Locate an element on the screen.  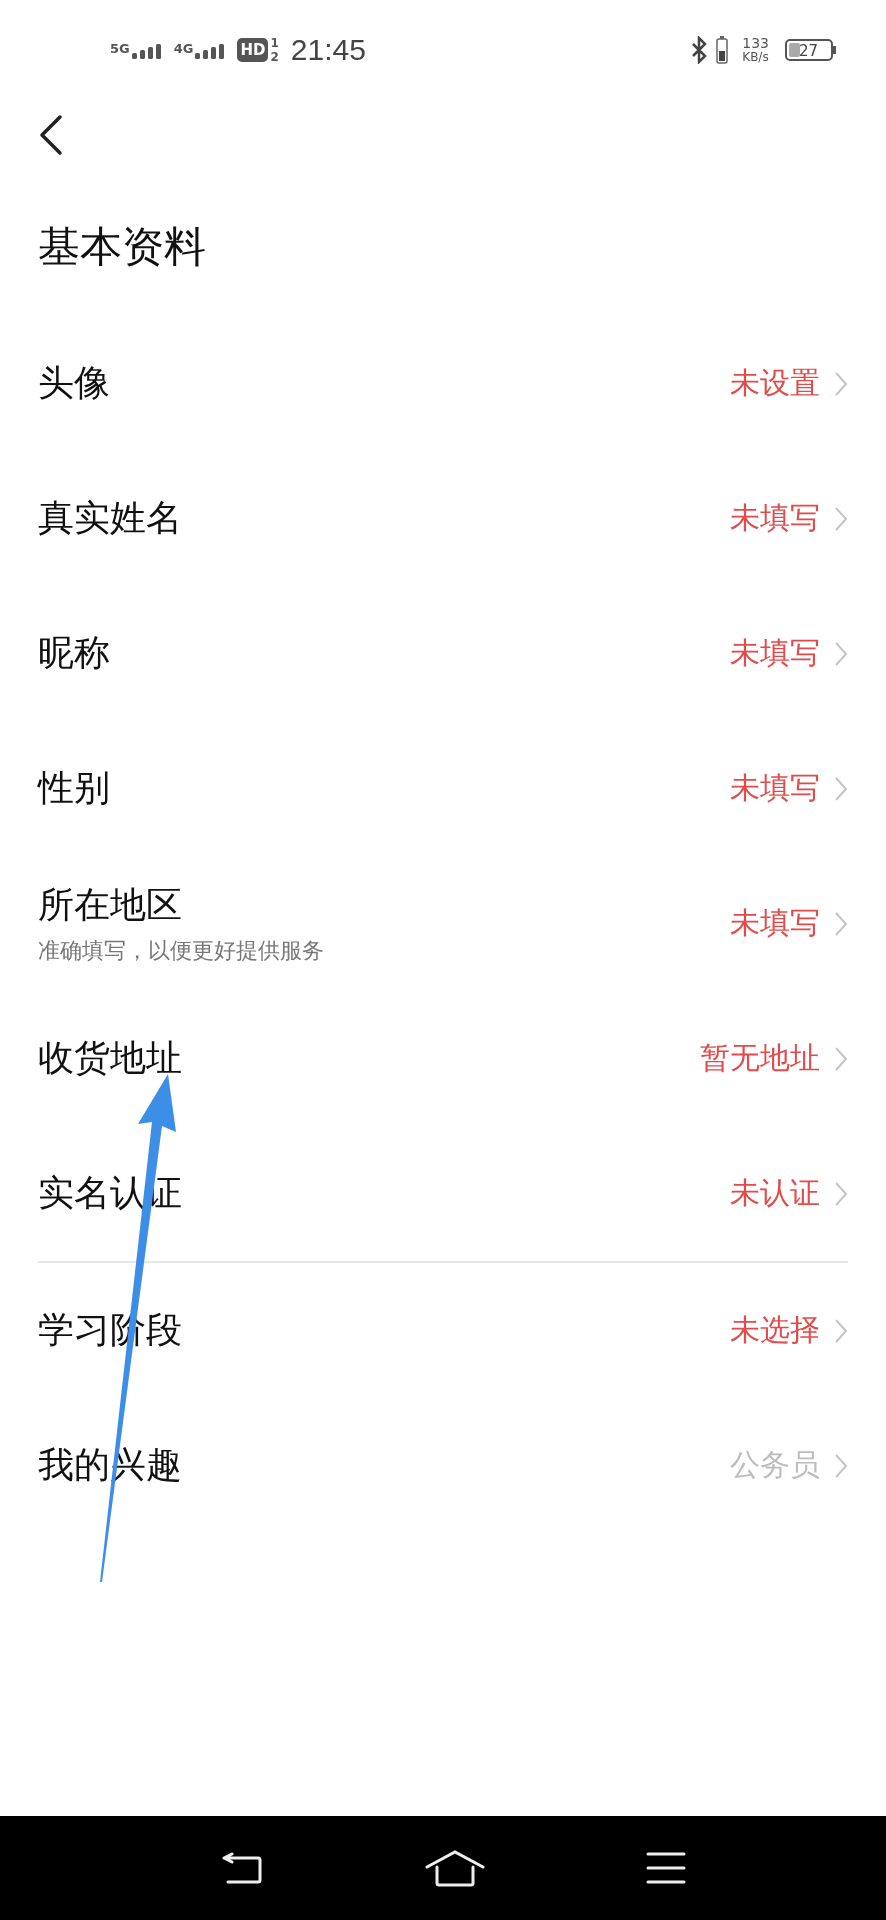
row-value: 未选择 is located at coordinates (775, 1330).